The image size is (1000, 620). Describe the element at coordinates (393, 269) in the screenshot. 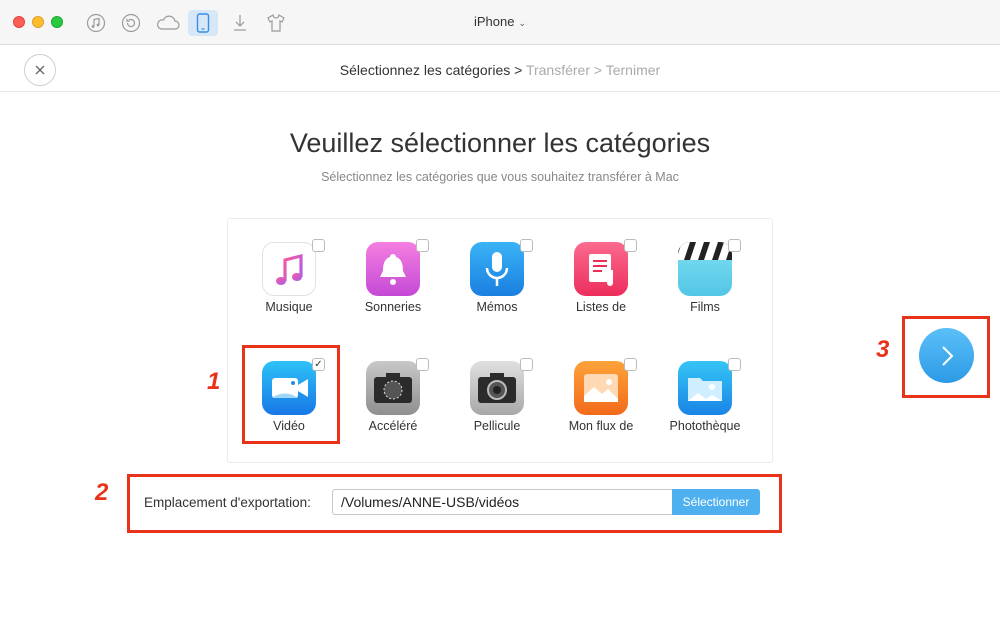

I see `bell-icon` at that location.